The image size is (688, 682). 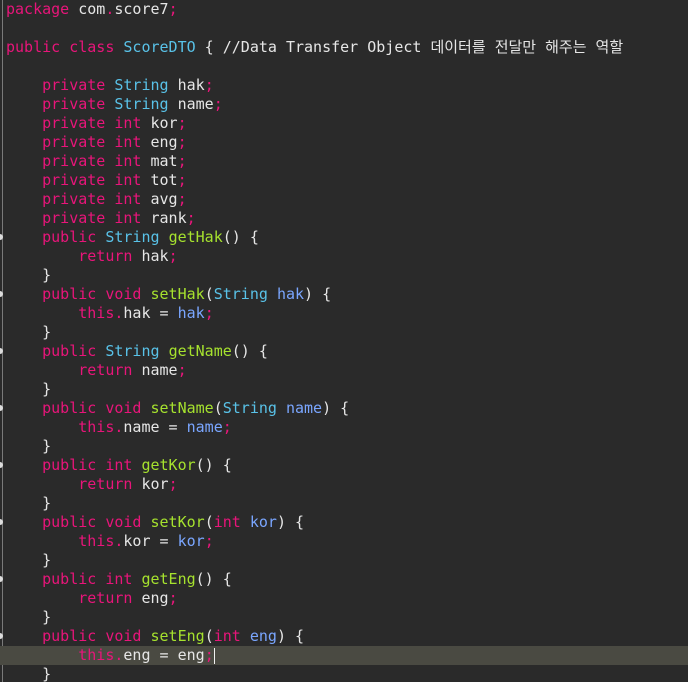 I want to click on keyword-token: void, so click(x=123, y=636).